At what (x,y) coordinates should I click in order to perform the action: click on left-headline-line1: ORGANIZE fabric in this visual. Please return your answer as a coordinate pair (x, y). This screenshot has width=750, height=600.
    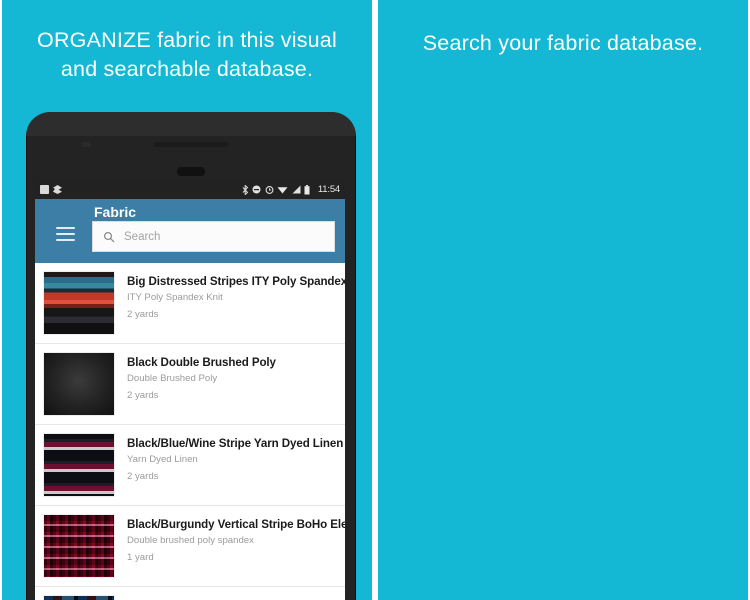
    Looking at the image, I should click on (187, 40).